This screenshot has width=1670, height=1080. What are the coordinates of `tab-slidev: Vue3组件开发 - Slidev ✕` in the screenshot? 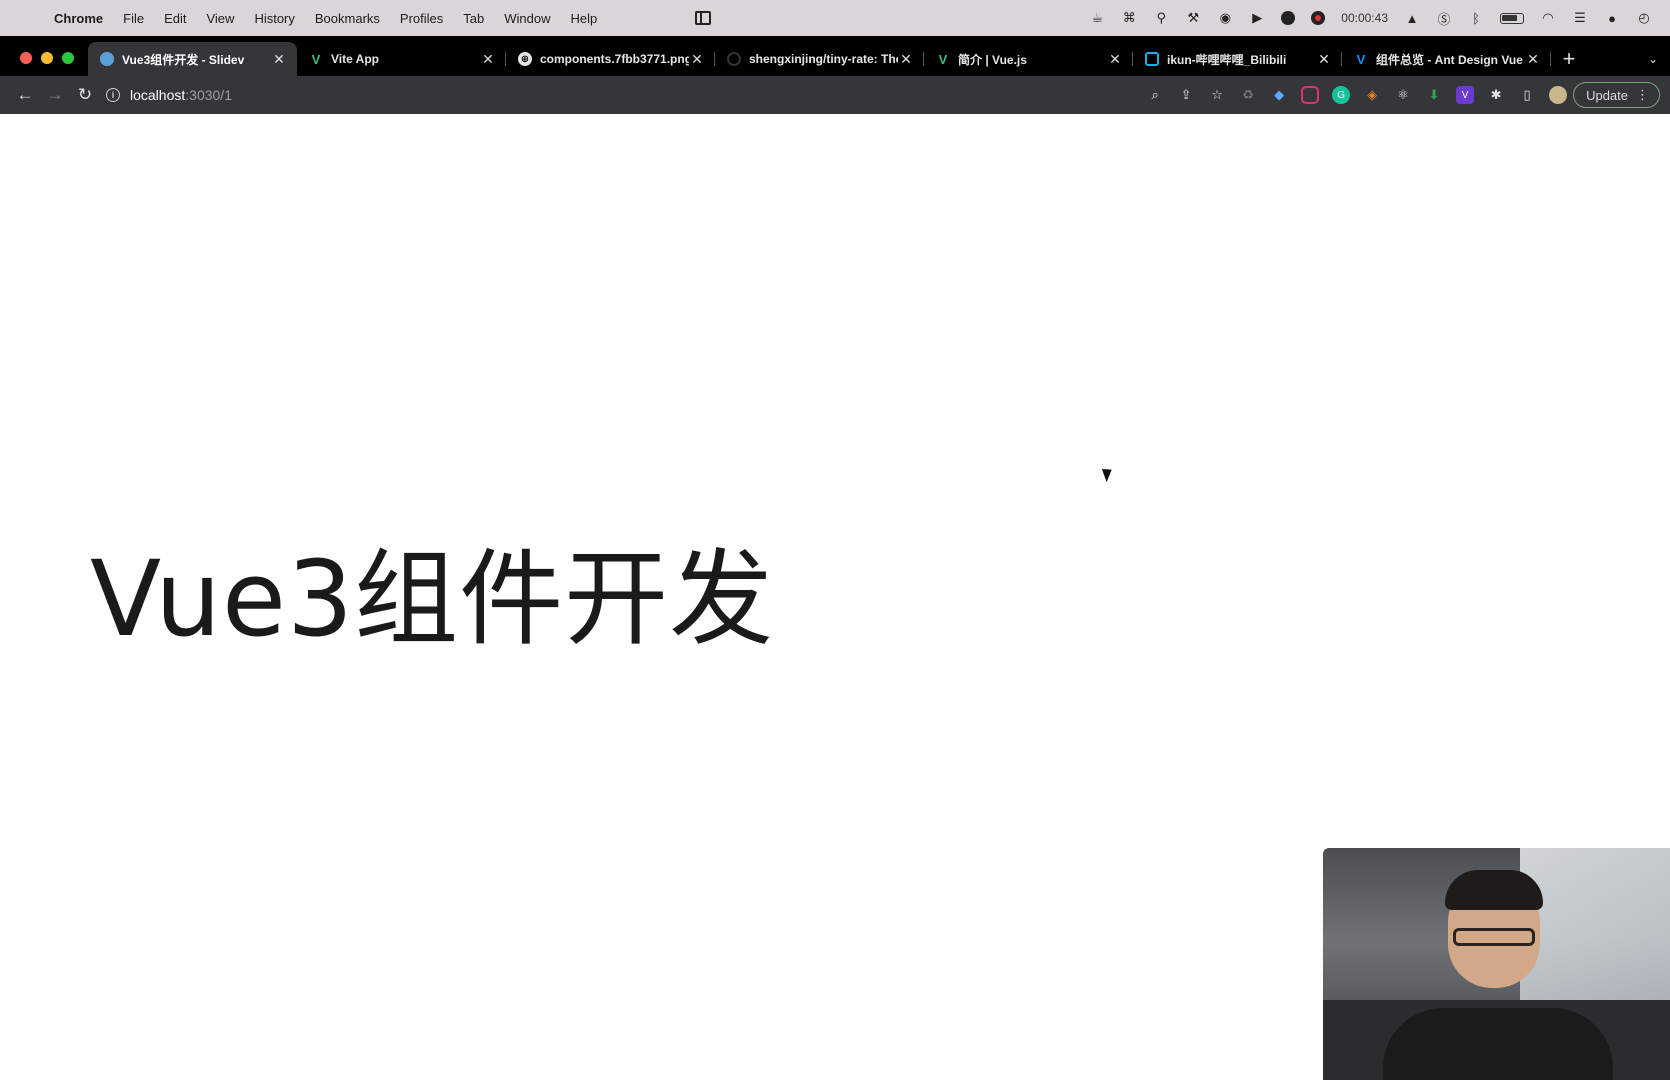 It's located at (192, 59).